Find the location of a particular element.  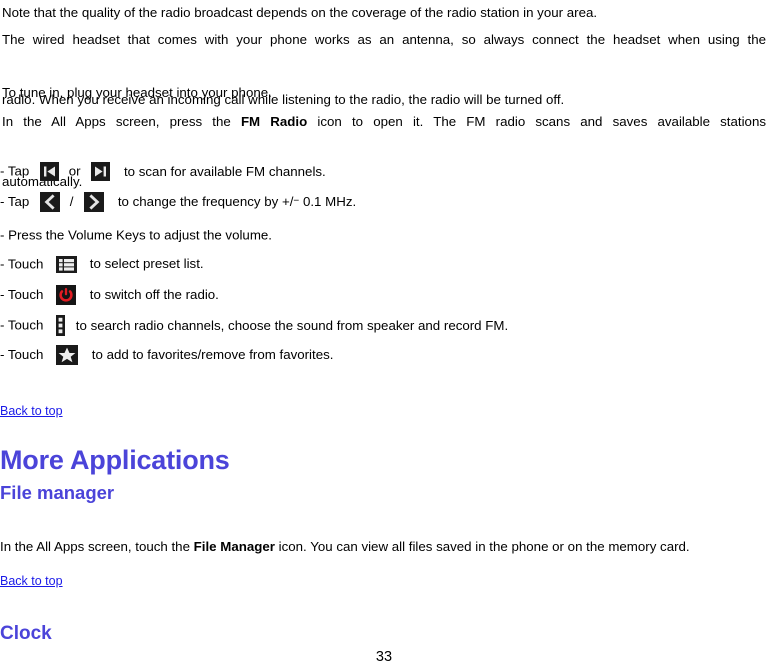

chevron-left-icon is located at coordinates (50, 202).